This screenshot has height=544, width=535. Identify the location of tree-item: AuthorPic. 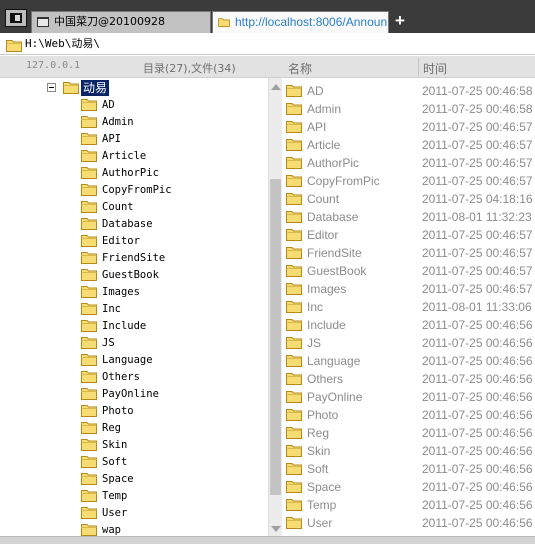
(171, 173).